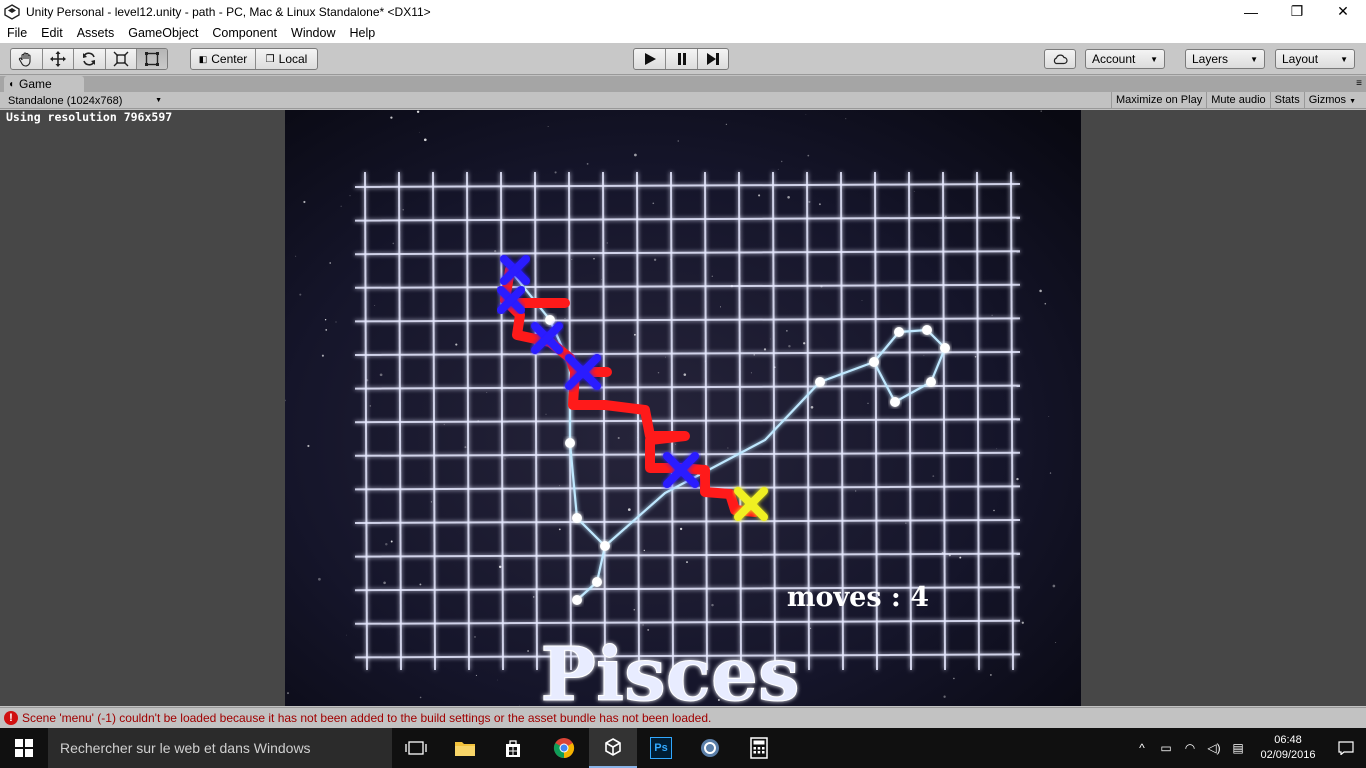 This screenshot has height=768, width=1366. I want to click on menu-assets: Assets, so click(96, 33).